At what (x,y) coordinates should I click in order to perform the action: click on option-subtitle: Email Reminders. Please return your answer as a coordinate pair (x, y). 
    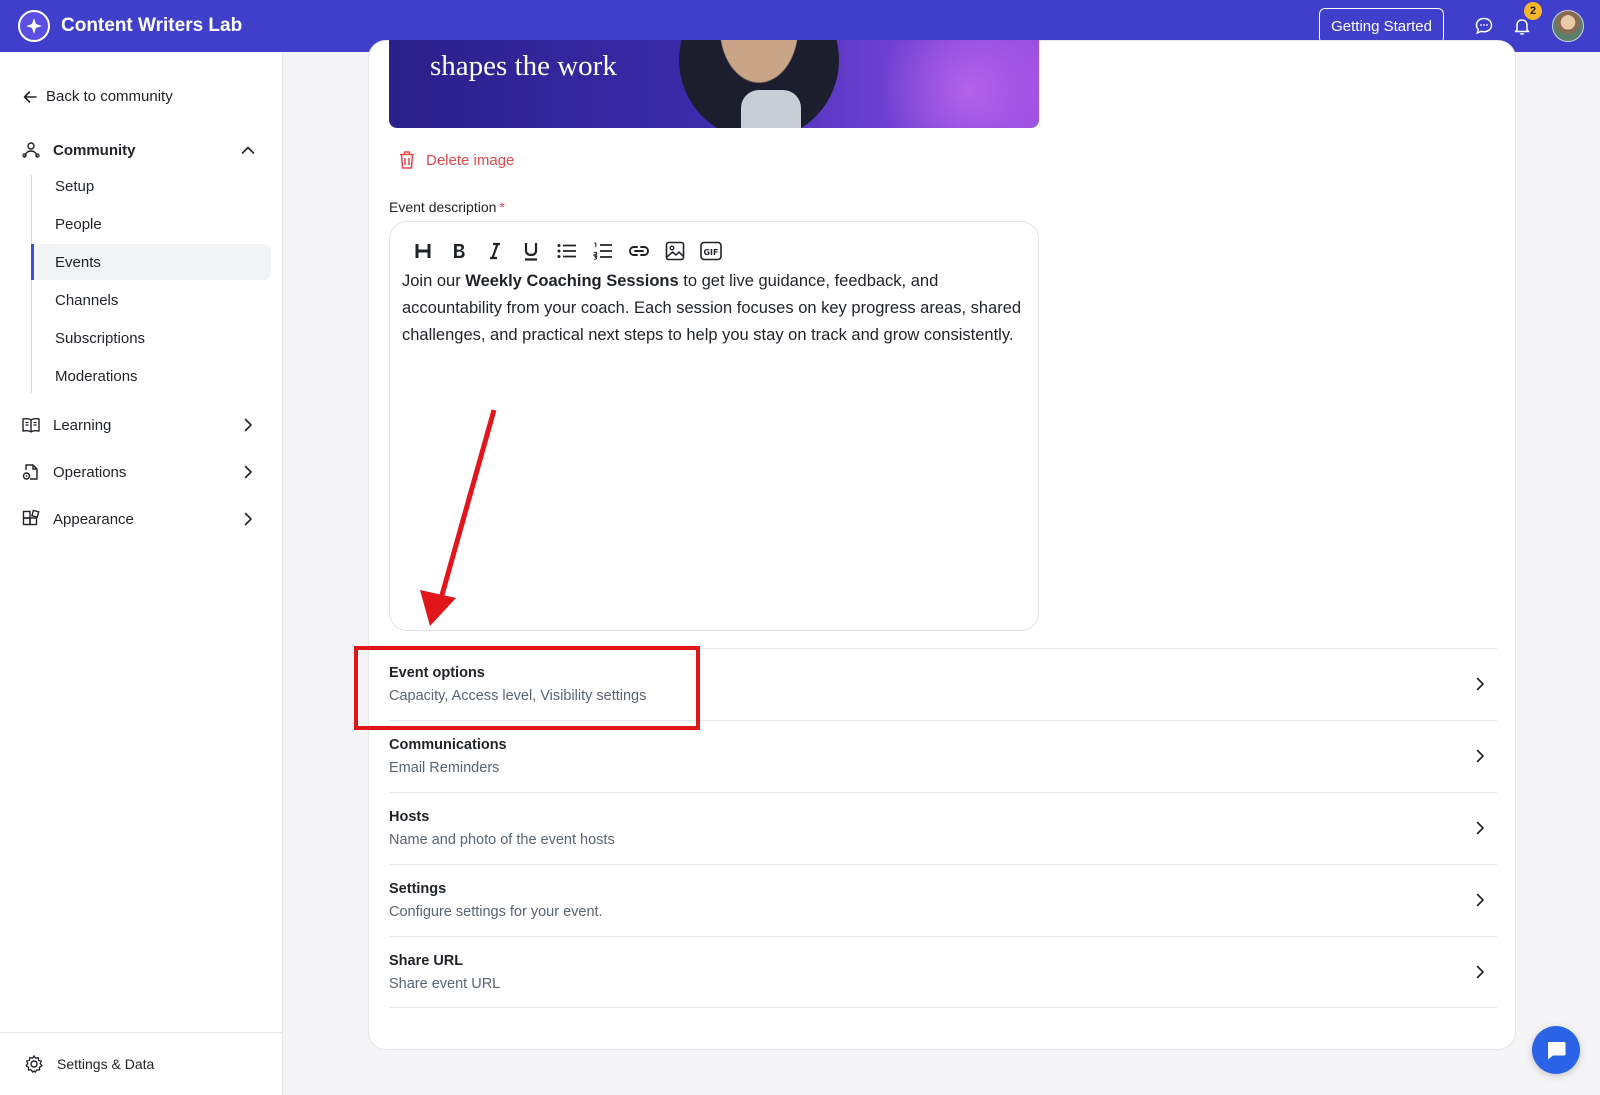
    Looking at the image, I should click on (444, 768).